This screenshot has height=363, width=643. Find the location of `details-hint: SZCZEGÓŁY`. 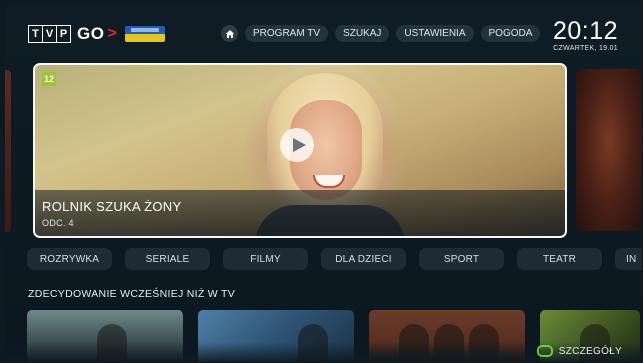

details-hint: SZCZEGÓŁY is located at coordinates (579, 351).